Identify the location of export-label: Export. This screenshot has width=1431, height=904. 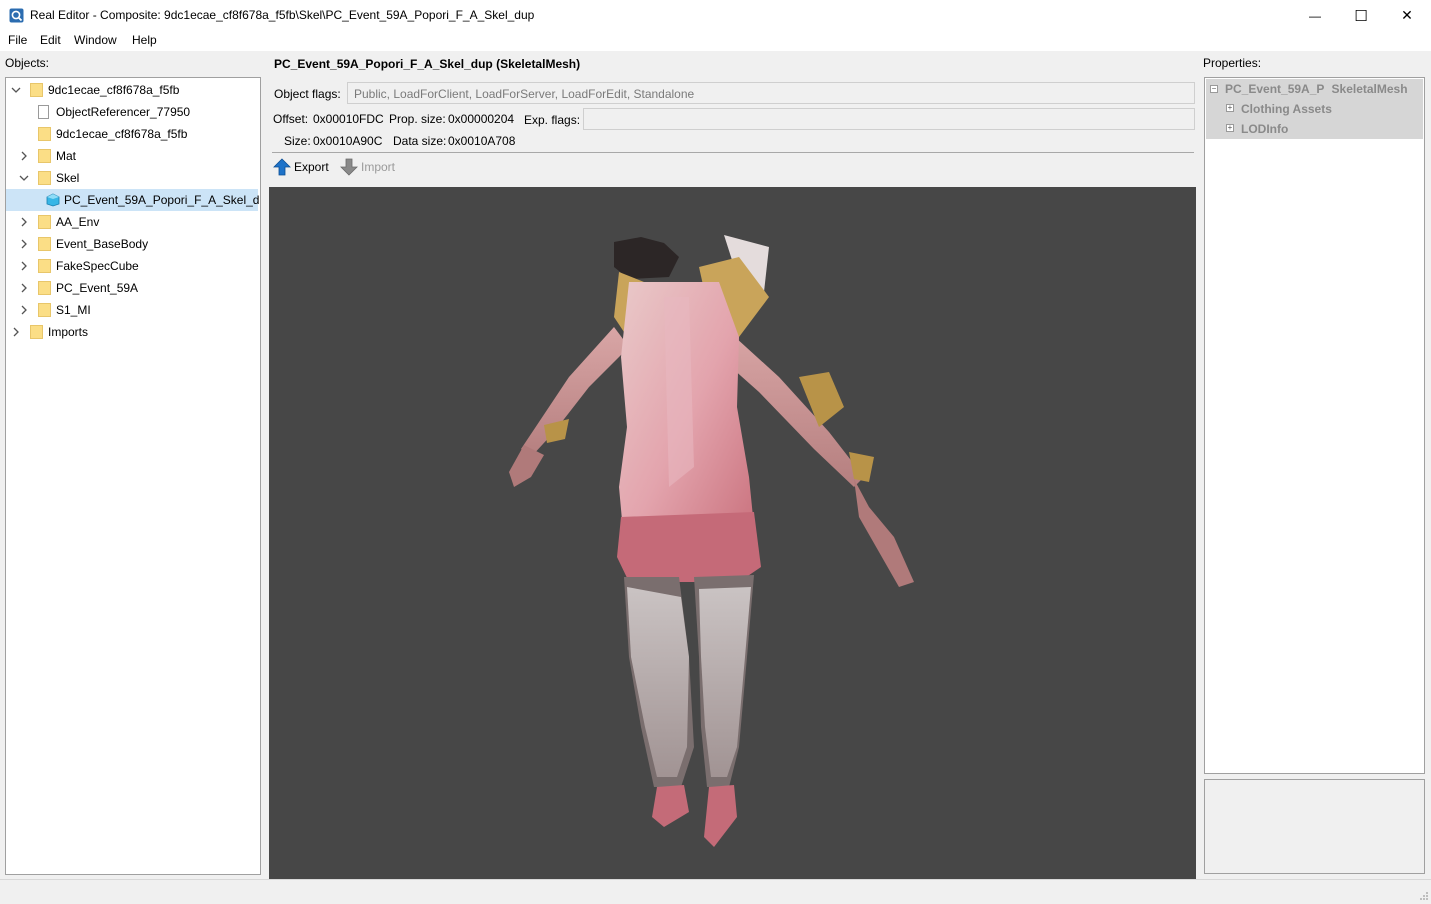
(311, 167).